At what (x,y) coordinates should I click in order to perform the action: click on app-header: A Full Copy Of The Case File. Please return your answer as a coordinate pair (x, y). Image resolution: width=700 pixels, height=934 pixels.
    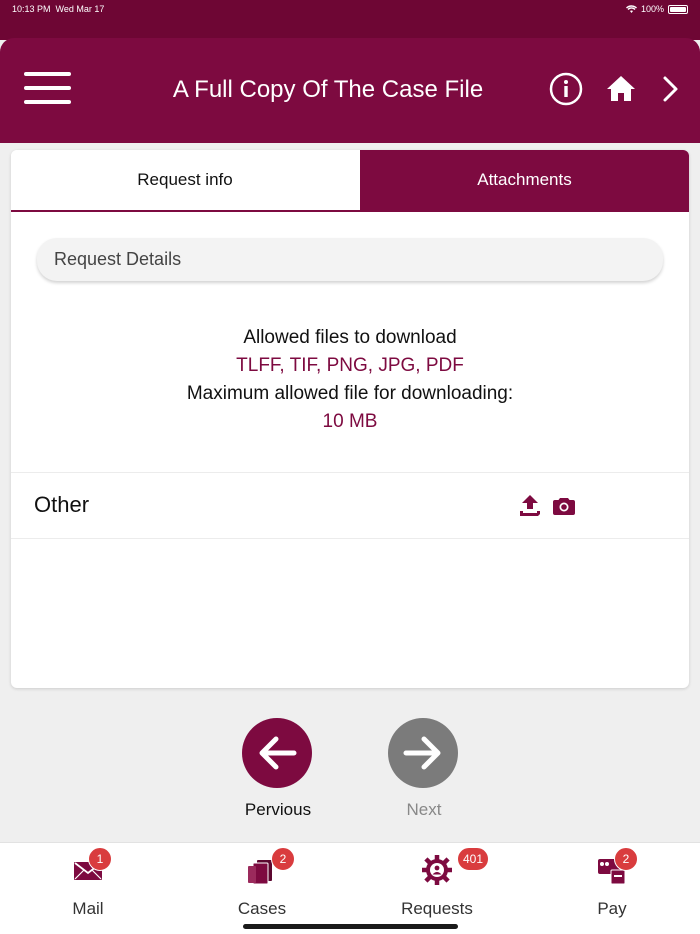
    Looking at the image, I should click on (350, 90).